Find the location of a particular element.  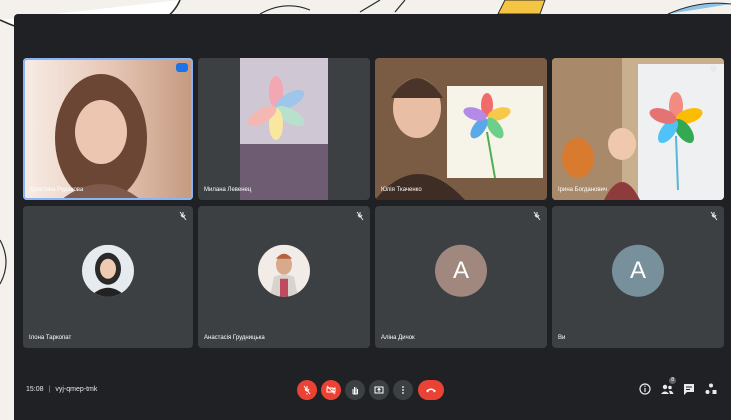

participant-tile: Ілона Таркопат is located at coordinates (108, 277).